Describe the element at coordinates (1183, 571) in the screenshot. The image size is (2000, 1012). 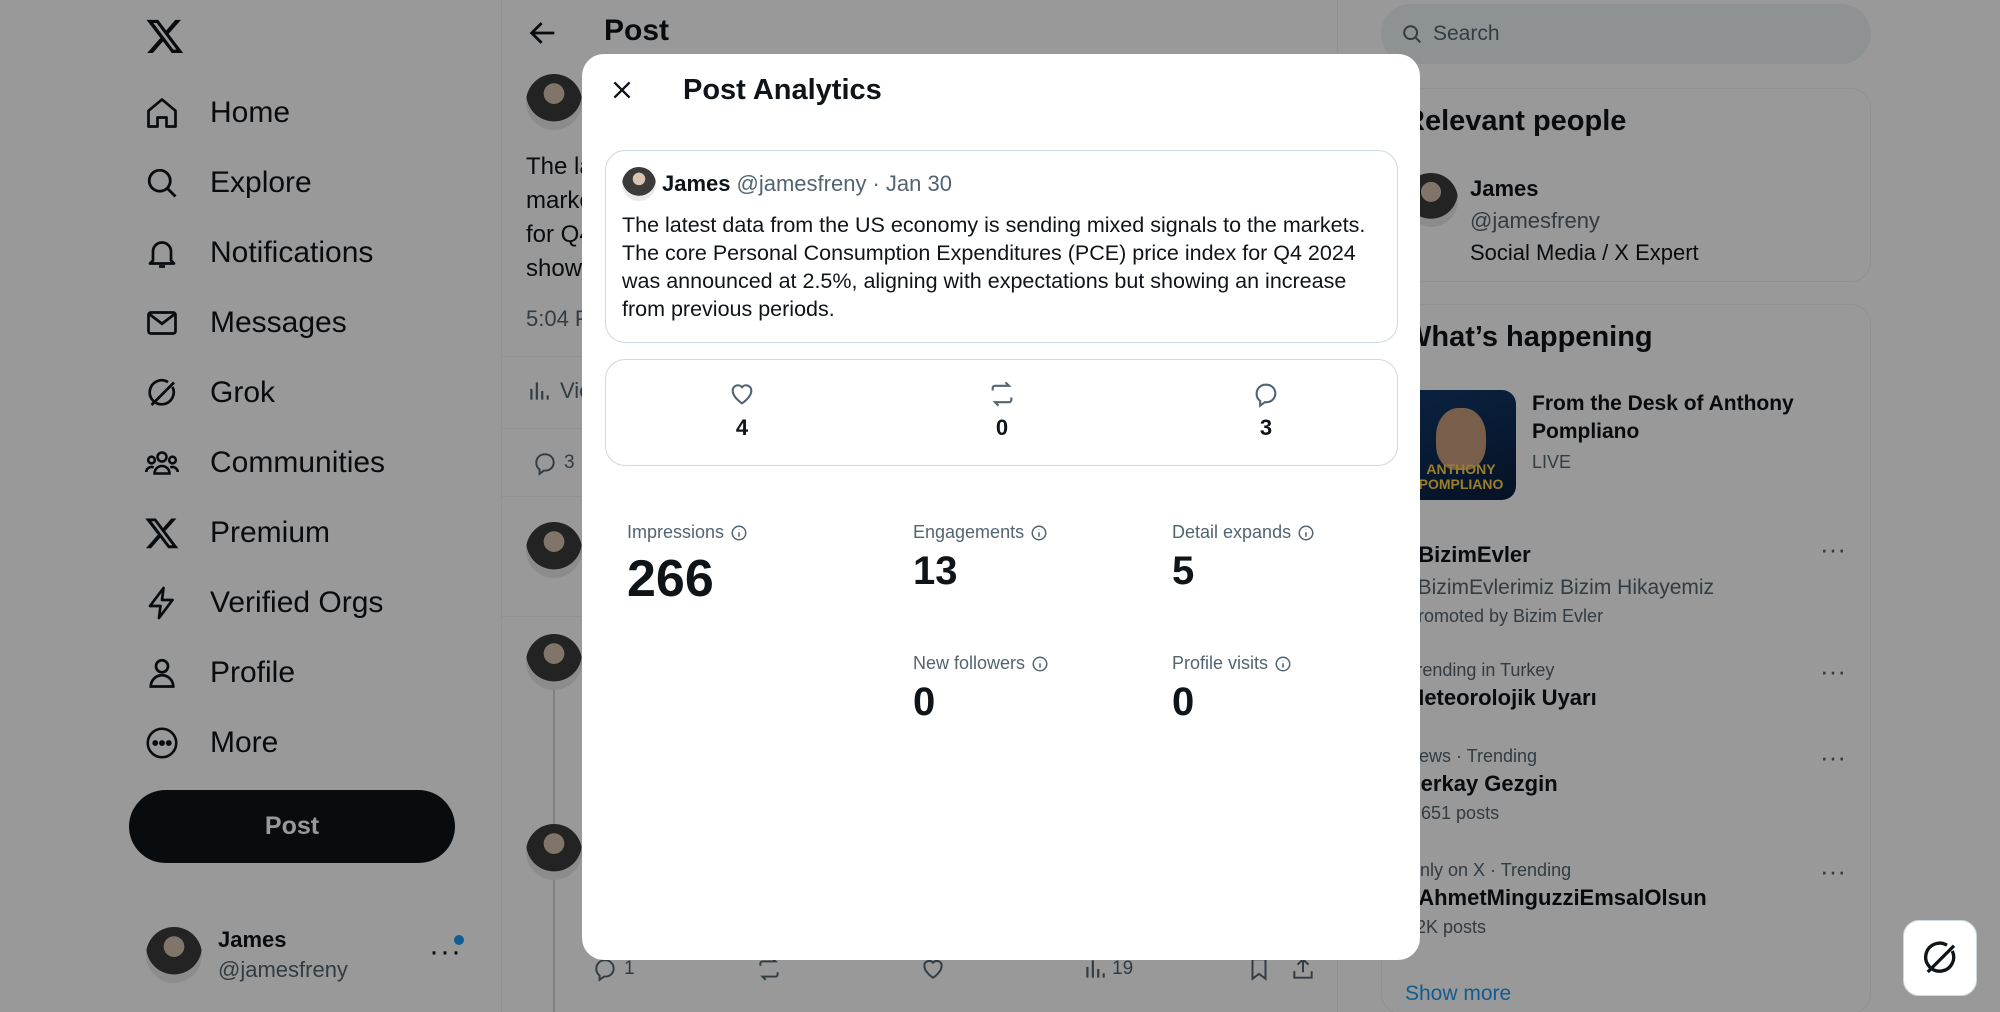
I see `detail-expands-value: 5` at that location.